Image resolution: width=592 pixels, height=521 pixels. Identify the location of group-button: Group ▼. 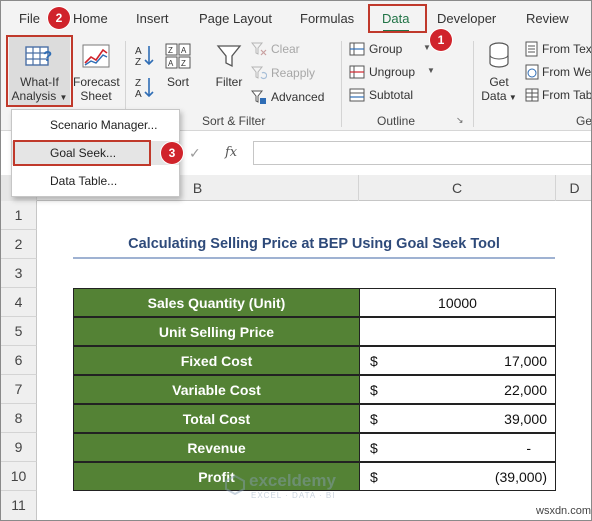
(392, 49).